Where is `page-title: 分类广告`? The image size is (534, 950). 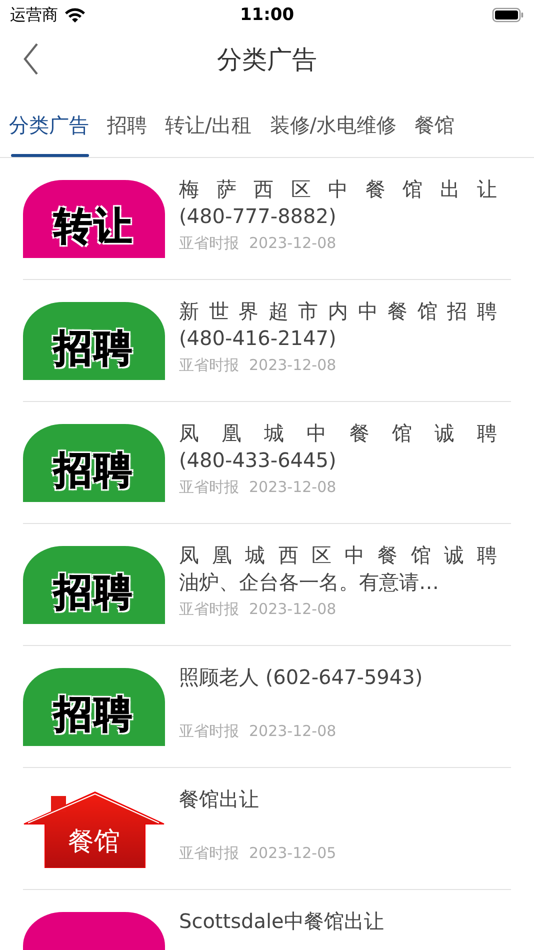 page-title: 分类广告 is located at coordinates (267, 59).